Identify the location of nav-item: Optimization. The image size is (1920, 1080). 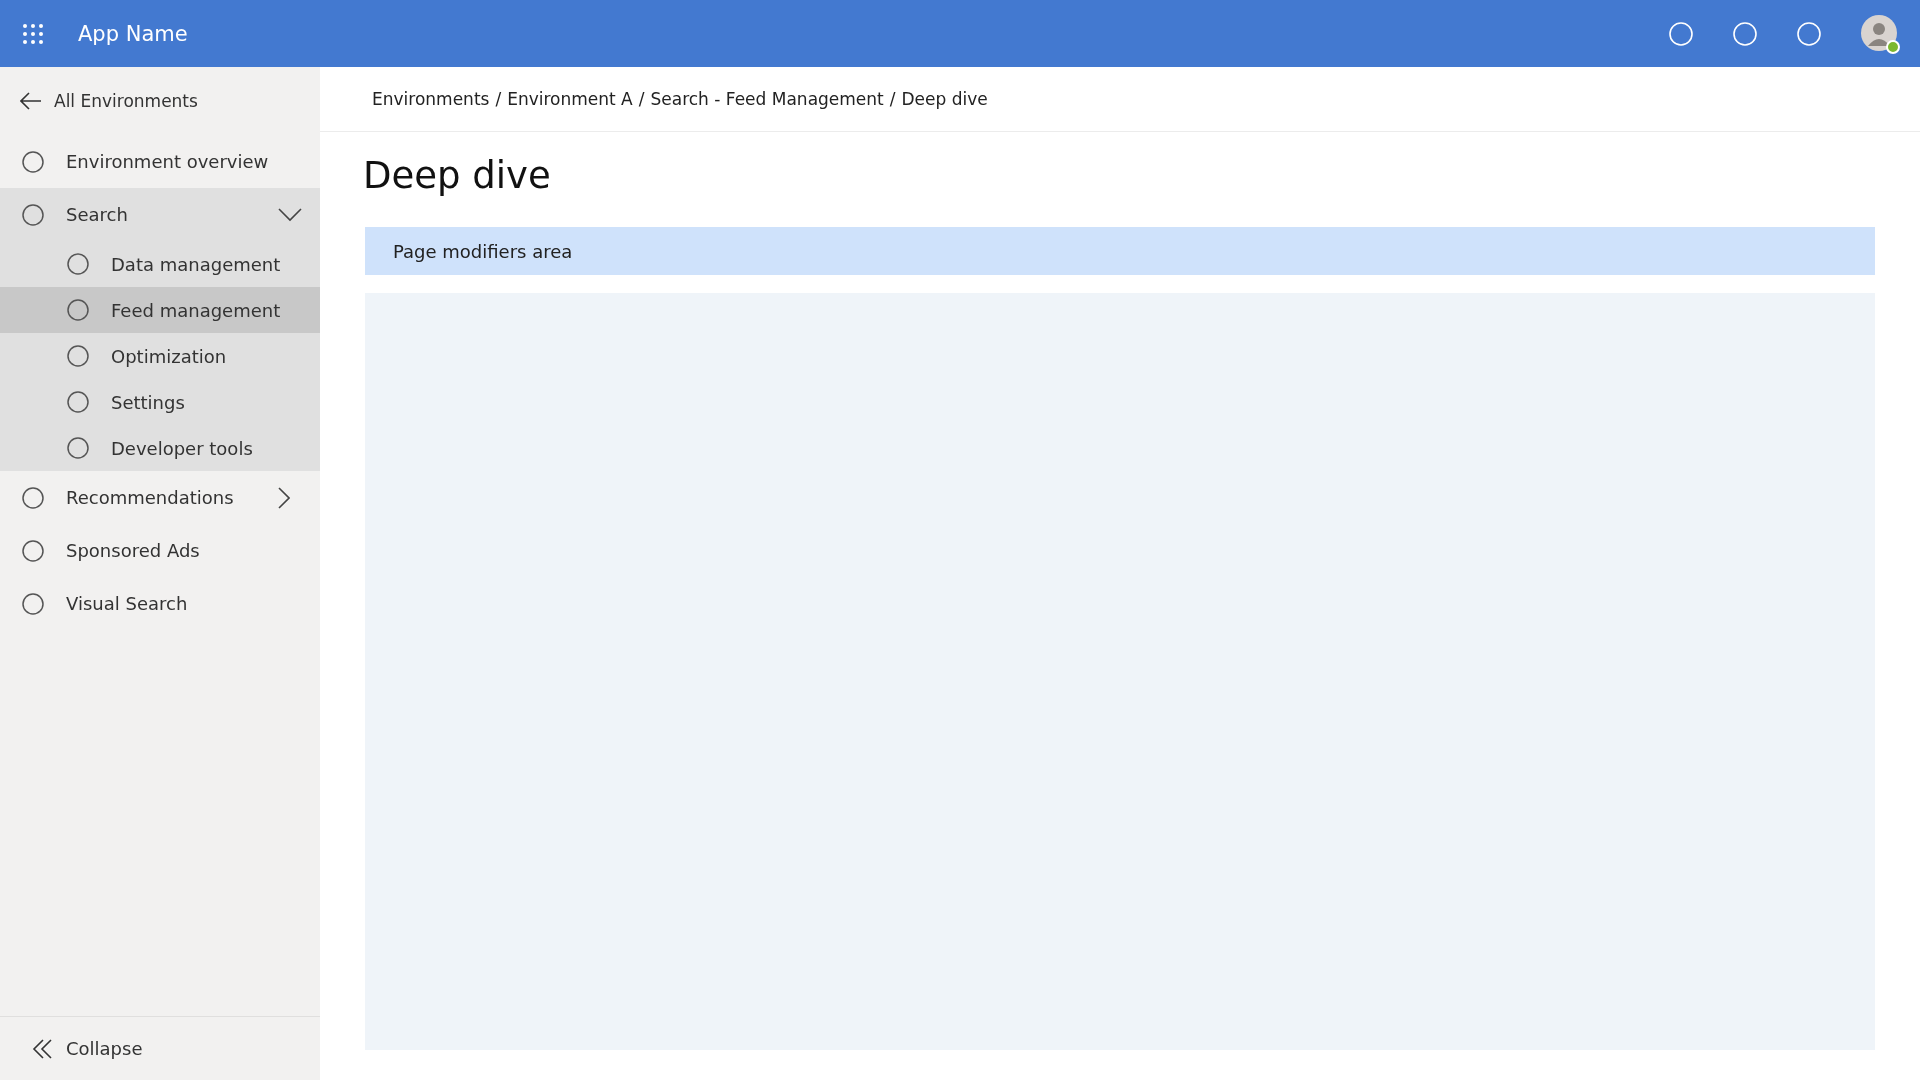
(160, 356).